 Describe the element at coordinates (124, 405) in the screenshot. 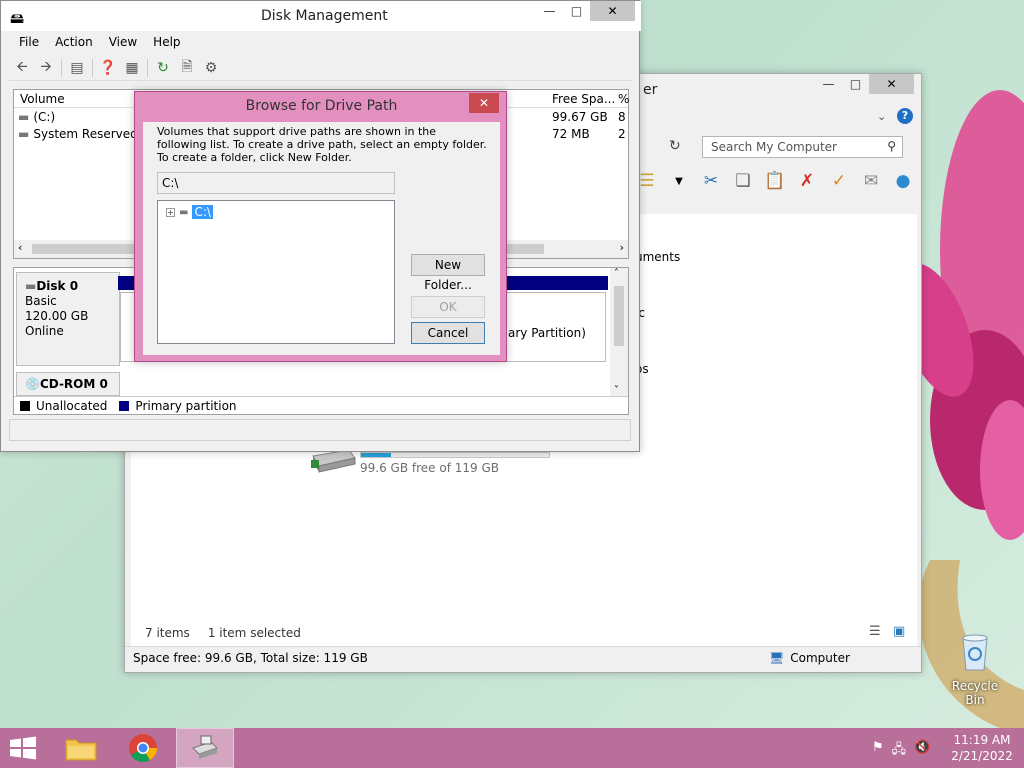

I see `legend-swatch-primary` at that location.